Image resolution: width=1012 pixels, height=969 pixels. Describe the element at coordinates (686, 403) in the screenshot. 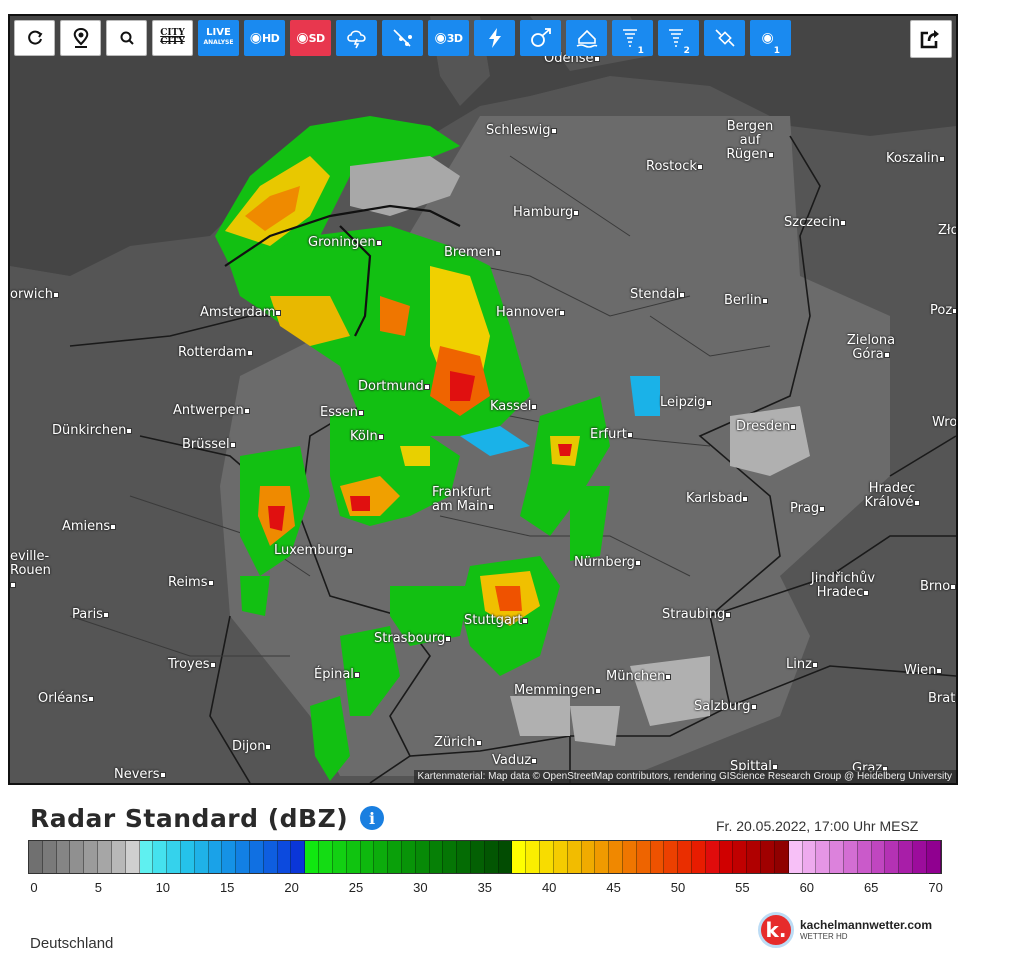

I see `city-label: Leipzig` at that location.